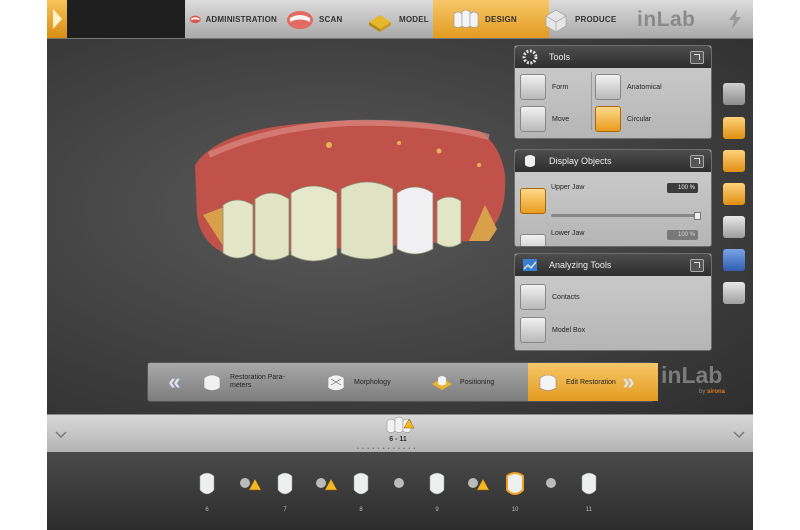  I want to click on upper-jaw-toggle-icon, so click(533, 201).